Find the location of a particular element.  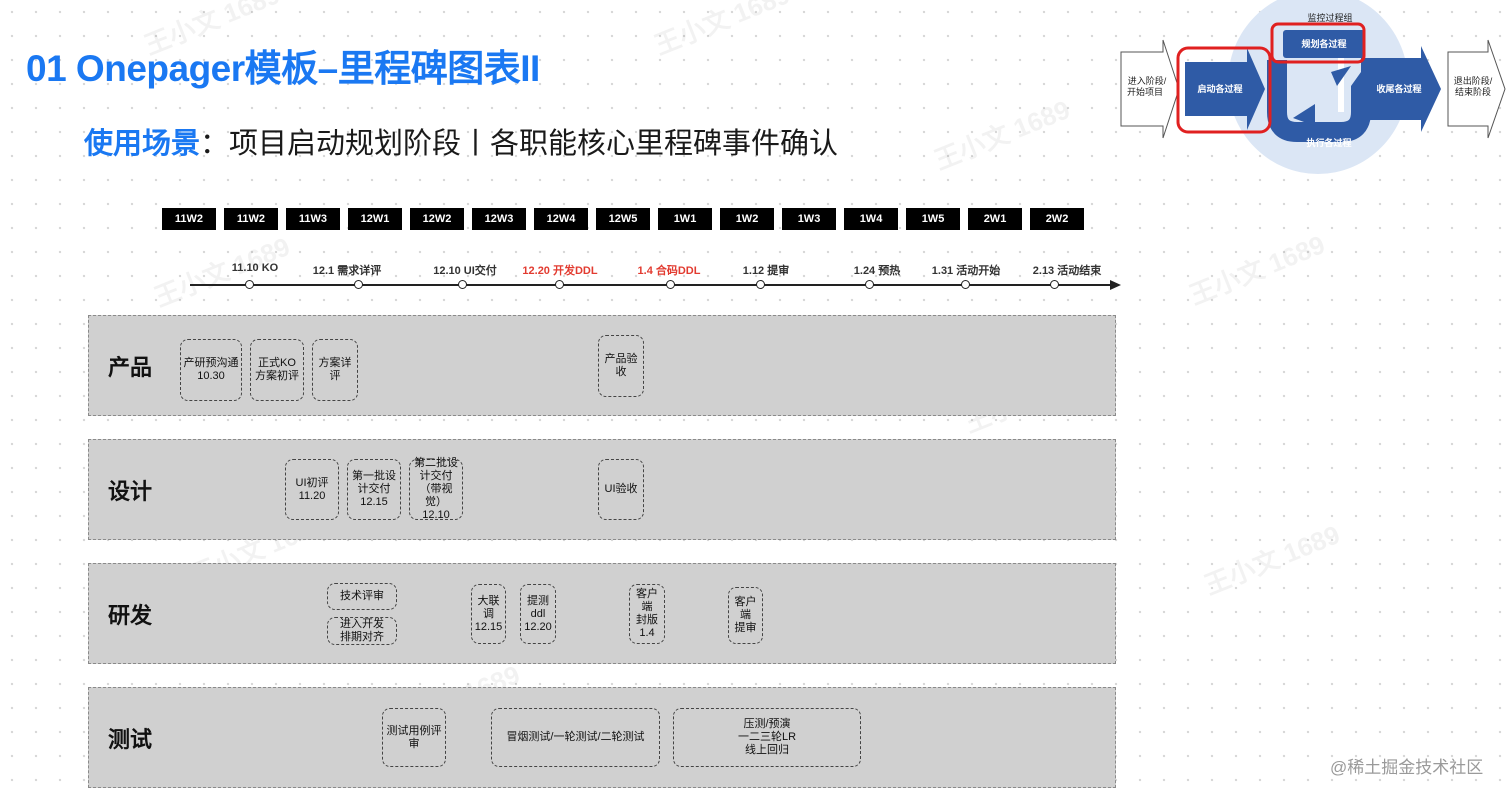

week-cell: 1W1 is located at coordinates (685, 219).